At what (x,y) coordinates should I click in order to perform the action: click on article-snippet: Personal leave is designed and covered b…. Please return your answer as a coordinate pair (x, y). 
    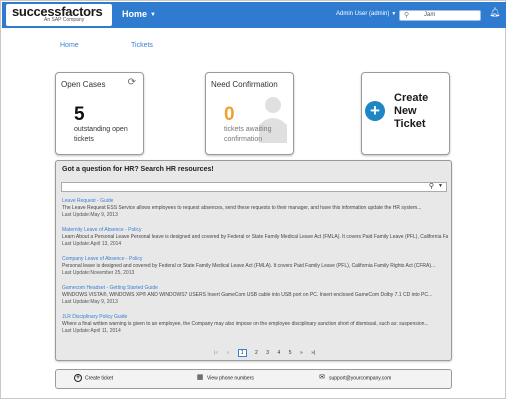
    Looking at the image, I should click on (249, 266).